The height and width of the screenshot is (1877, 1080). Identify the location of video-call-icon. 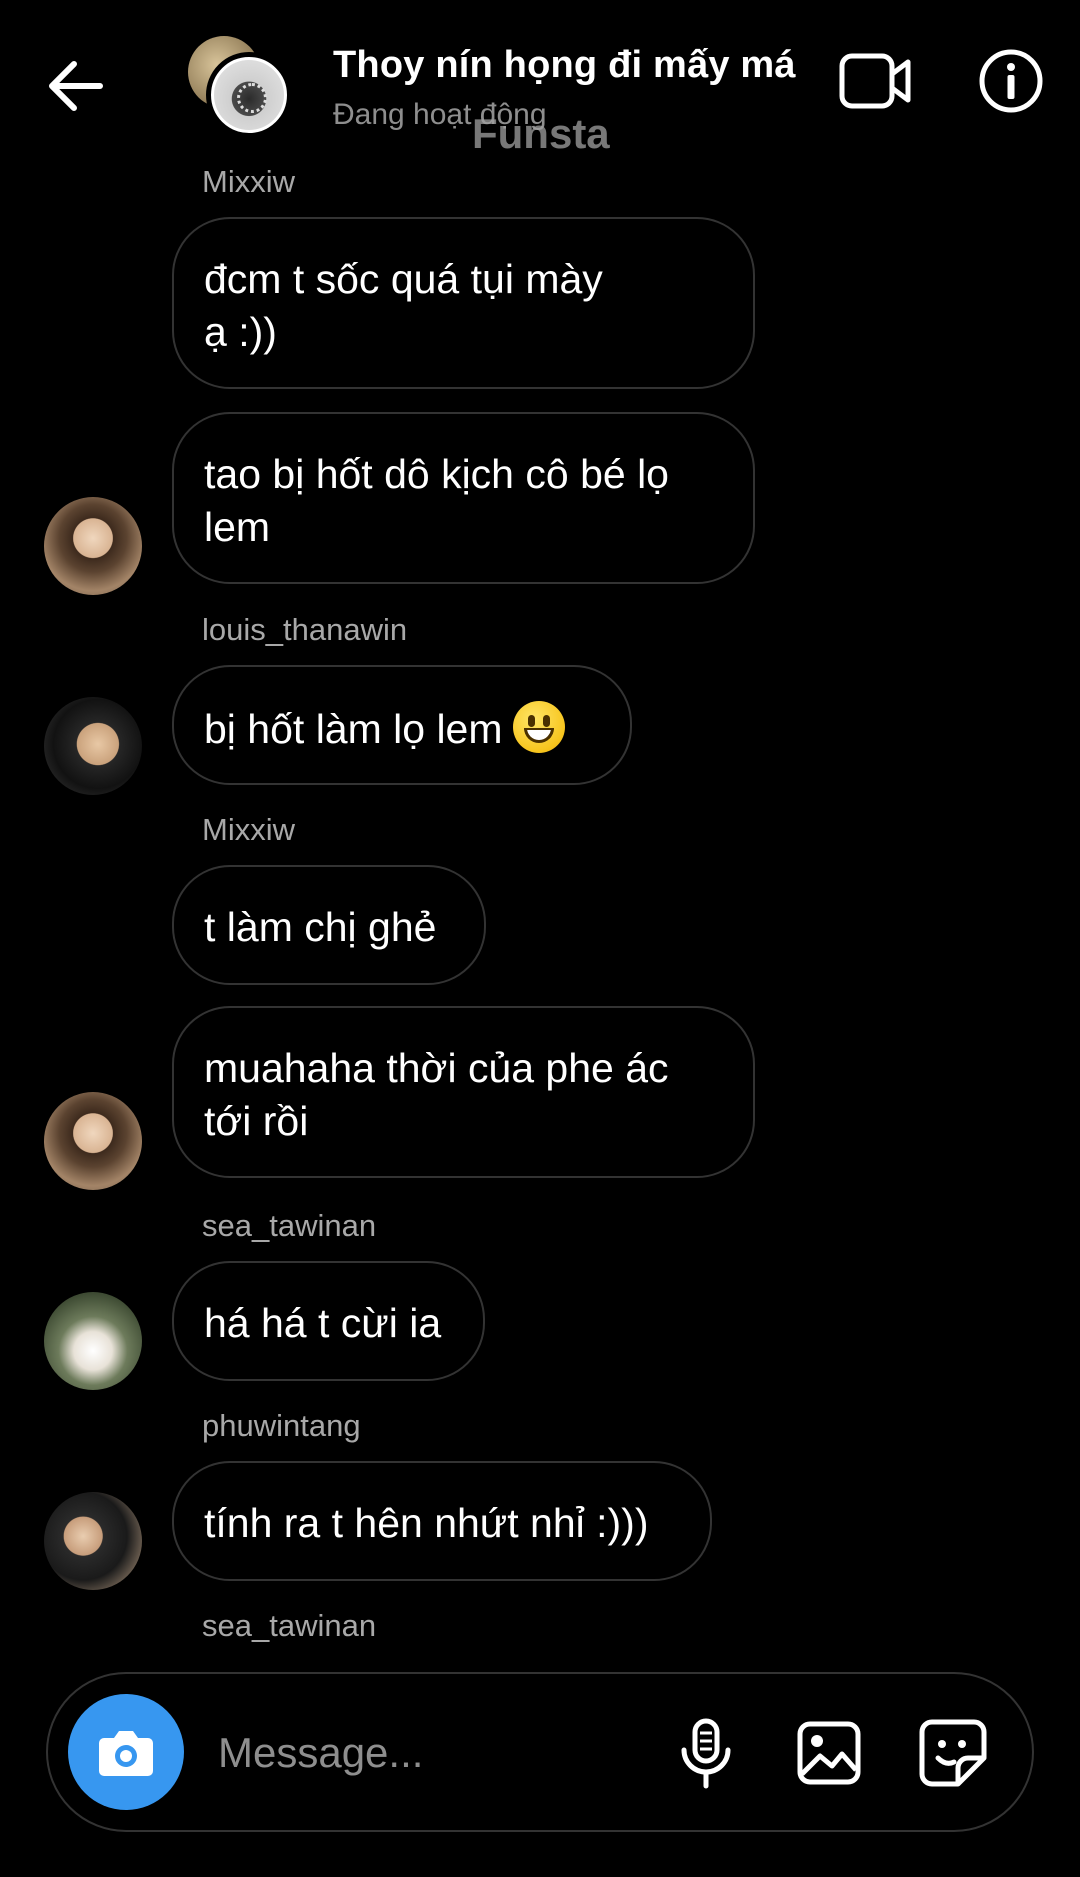
(875, 81).